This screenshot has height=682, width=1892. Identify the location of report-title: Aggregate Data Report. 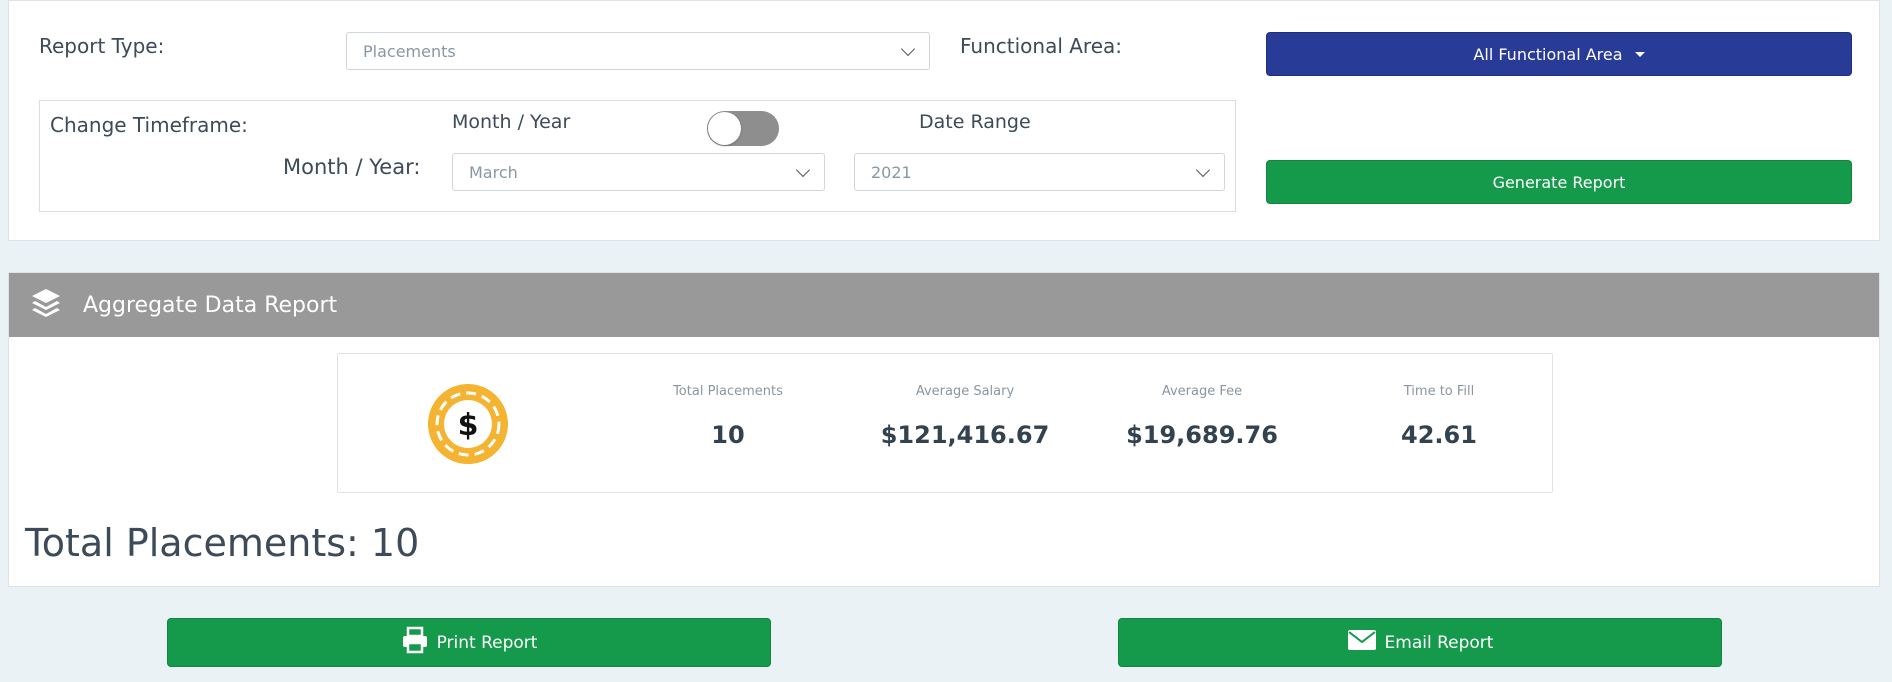
(210, 305).